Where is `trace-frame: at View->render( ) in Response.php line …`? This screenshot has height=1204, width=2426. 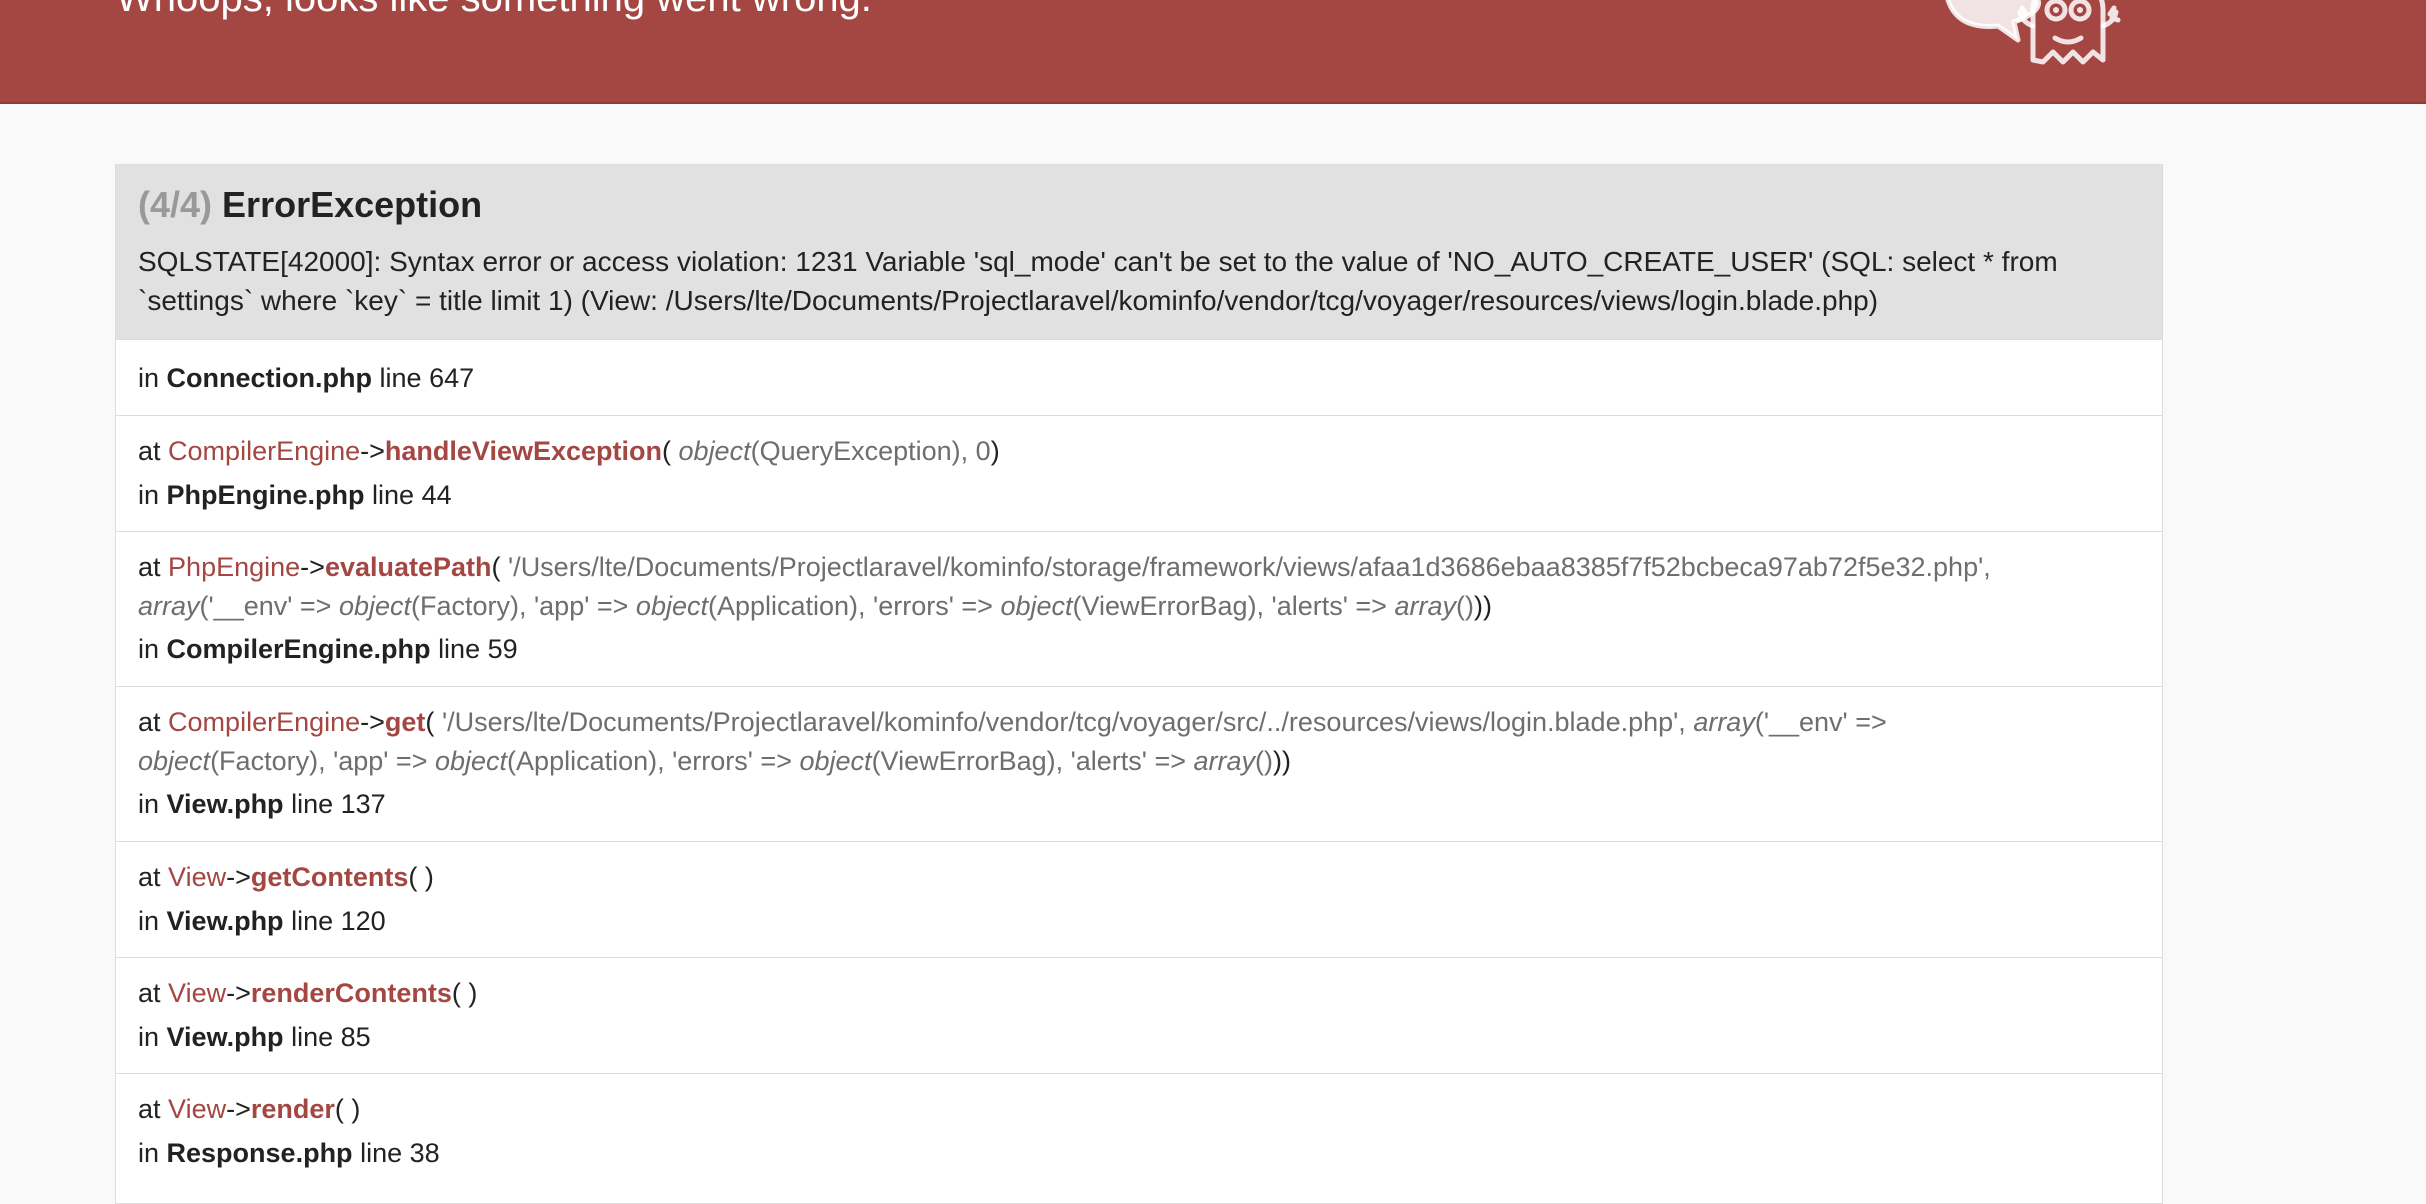
trace-frame: at View->render( ) in Response.php line … is located at coordinates (1139, 1131).